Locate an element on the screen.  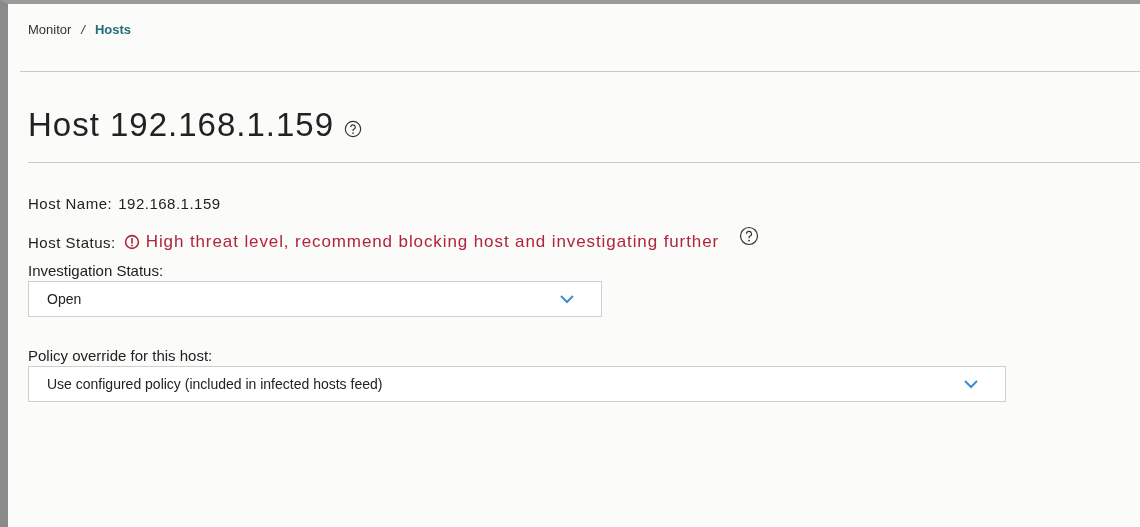
field-label: Investigation Status: is located at coordinates (96, 270).